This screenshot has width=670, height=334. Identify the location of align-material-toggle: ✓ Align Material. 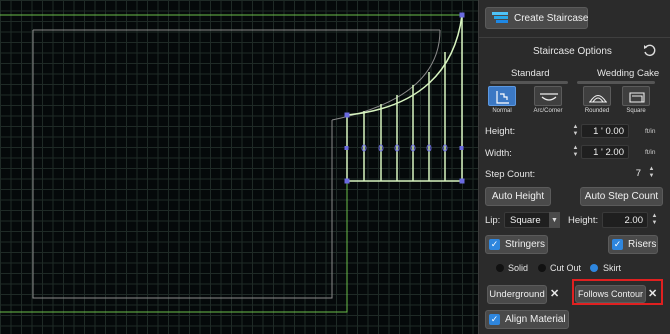
(527, 319).